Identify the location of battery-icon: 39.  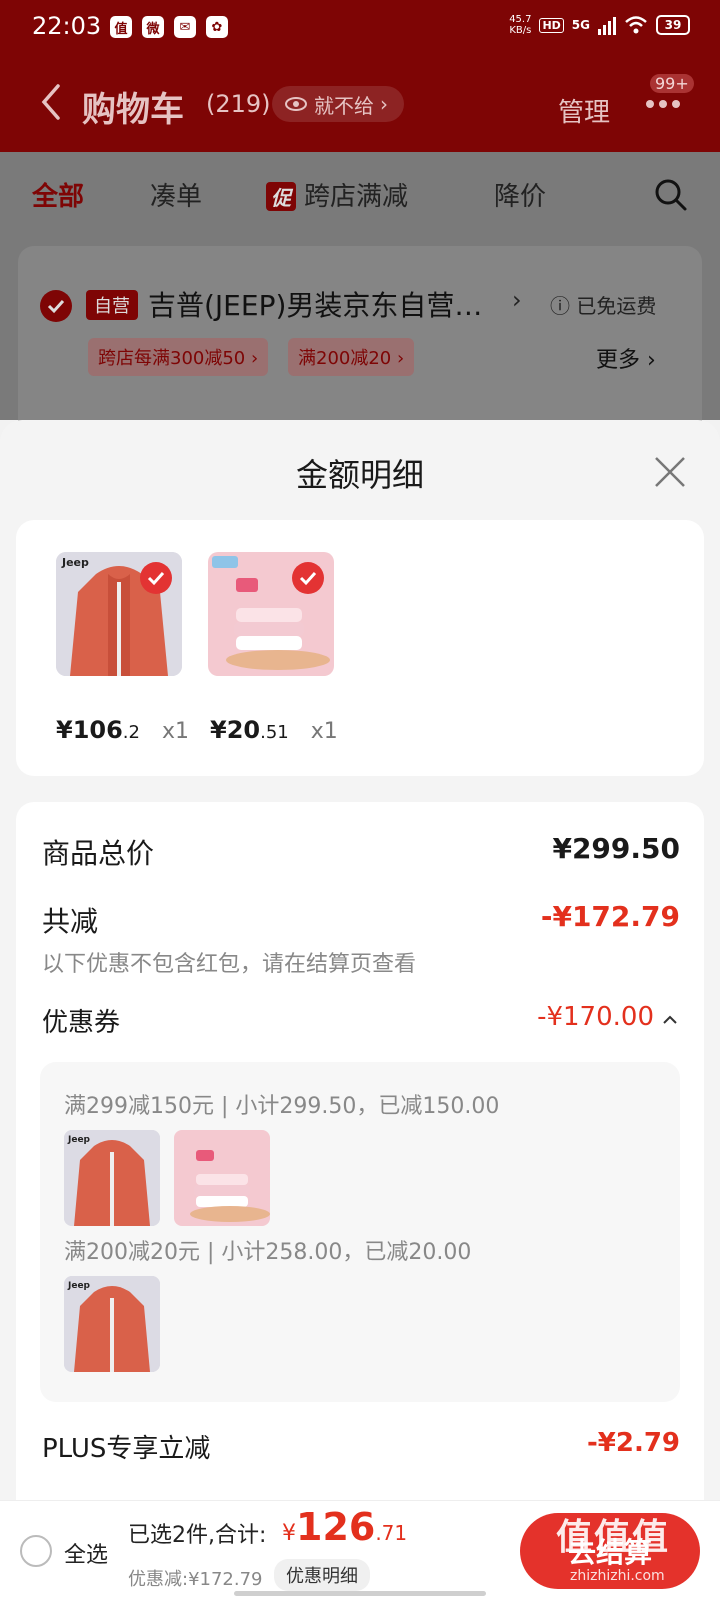
(673, 25).